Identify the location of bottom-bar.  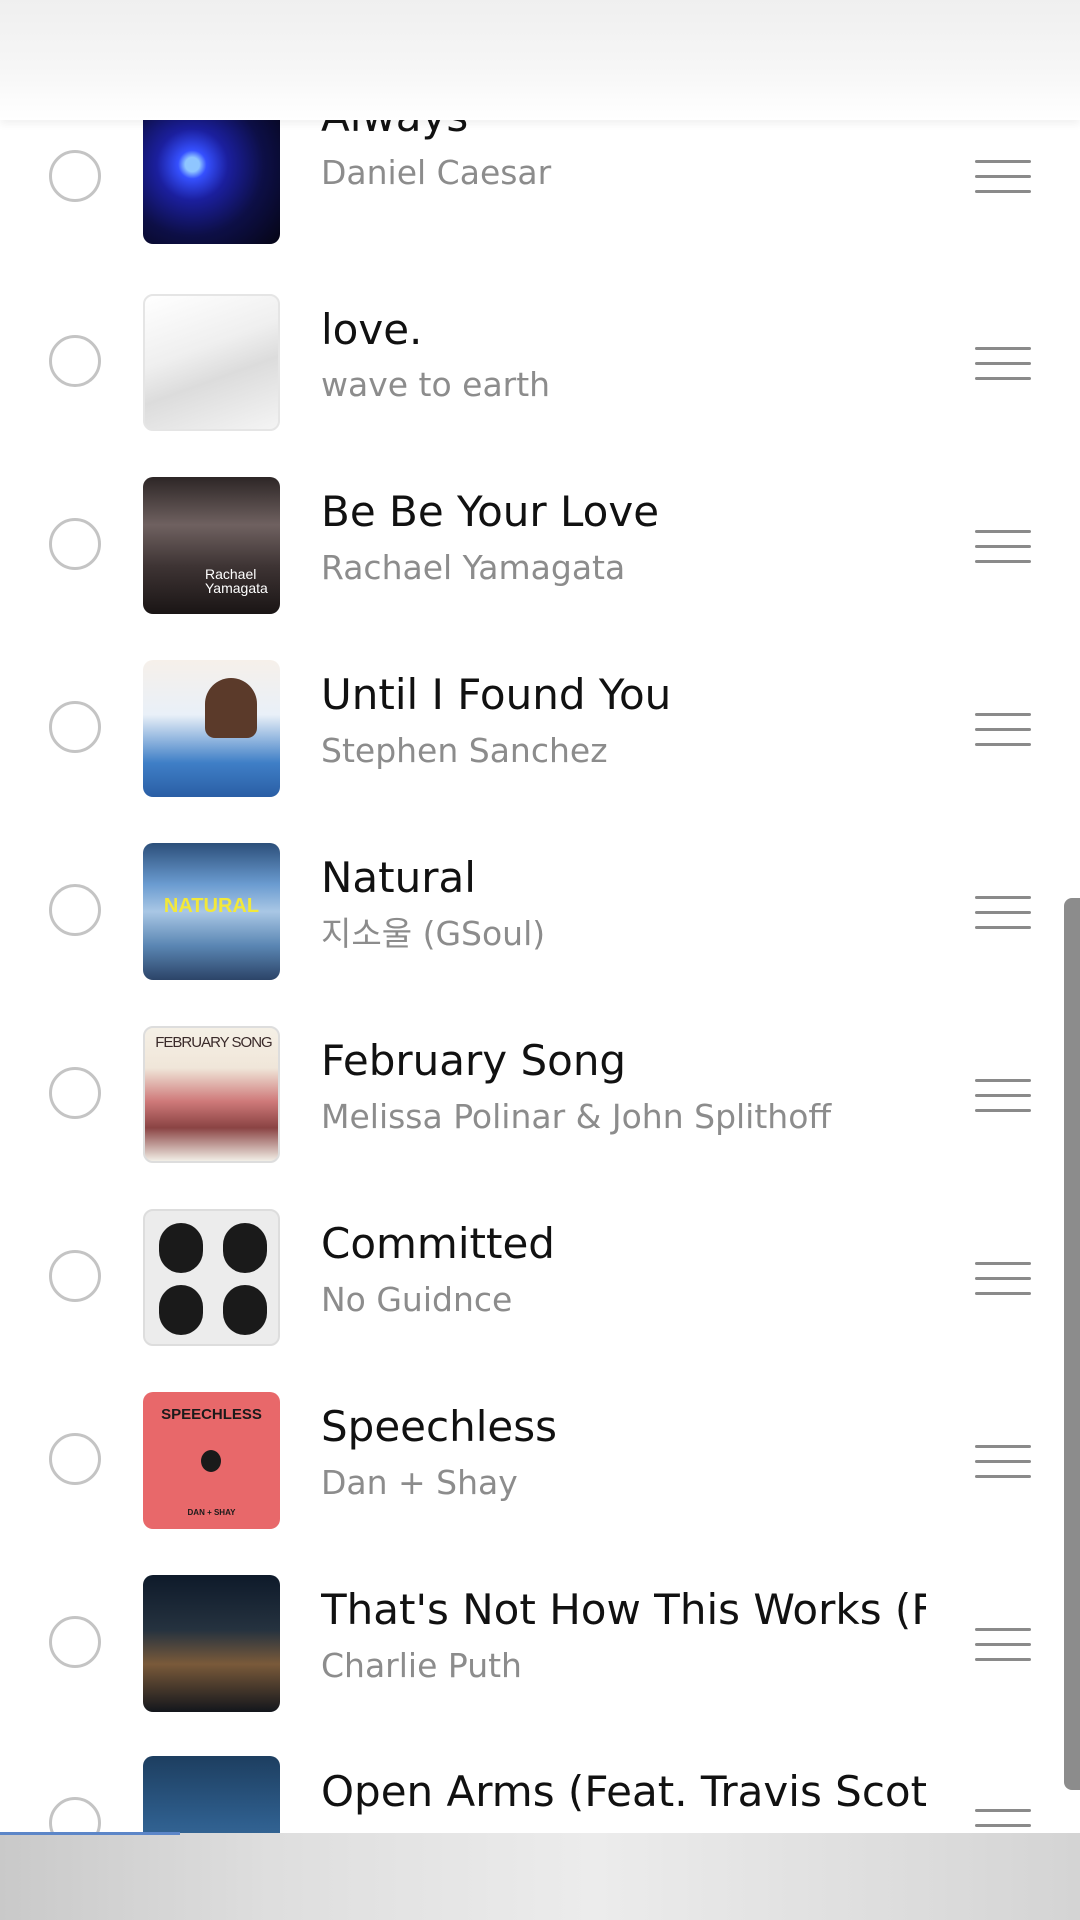
(540, 1876).